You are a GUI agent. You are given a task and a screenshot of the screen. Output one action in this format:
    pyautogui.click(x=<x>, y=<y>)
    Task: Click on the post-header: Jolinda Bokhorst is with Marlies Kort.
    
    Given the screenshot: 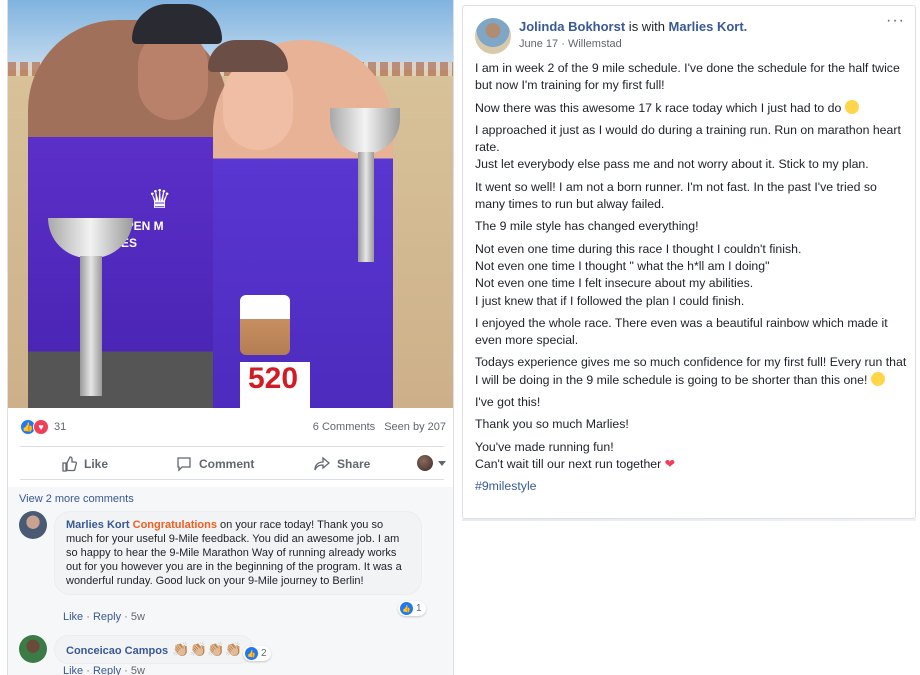 What is the action you would take?
    pyautogui.click(x=633, y=26)
    